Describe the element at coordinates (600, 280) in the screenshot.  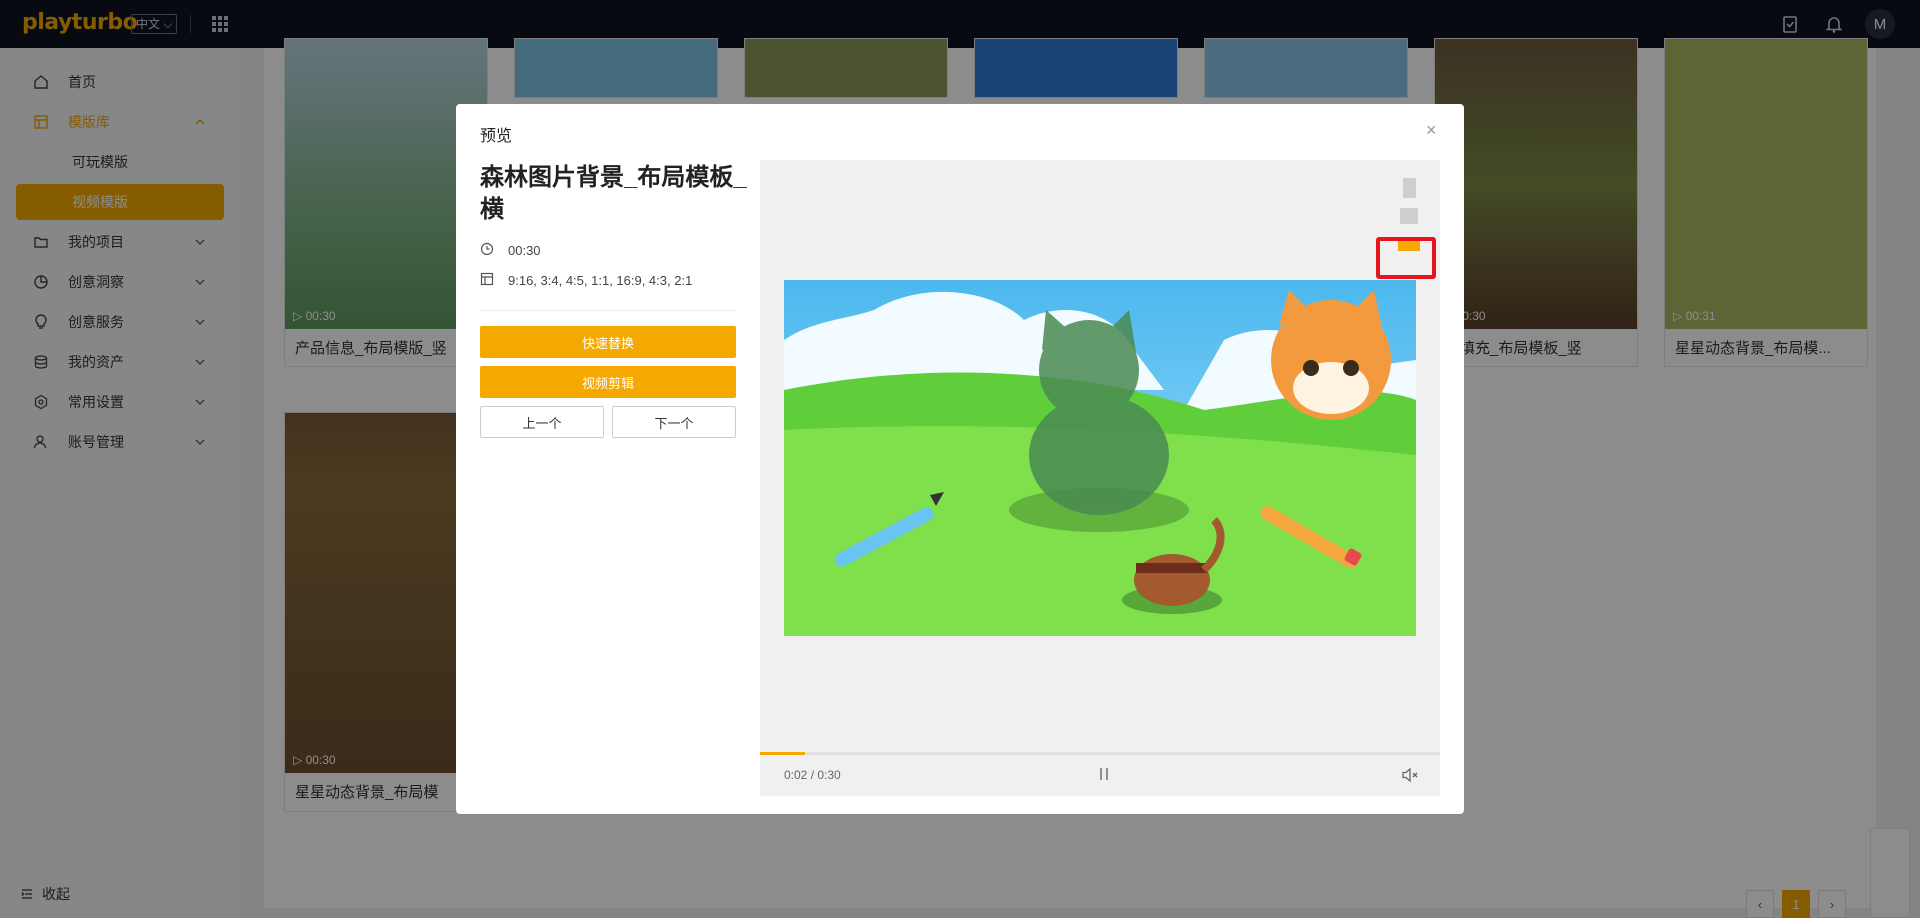
I see `ratios-value: 9:16, 3:4, 4:5, 1:1, 16:9, 4:3, 2:1` at that location.